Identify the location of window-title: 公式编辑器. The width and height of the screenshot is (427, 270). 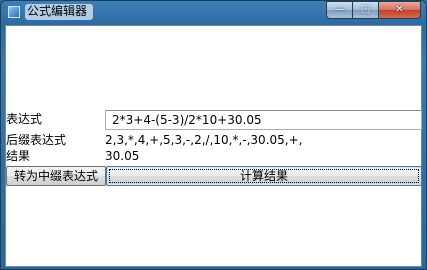
(59, 12).